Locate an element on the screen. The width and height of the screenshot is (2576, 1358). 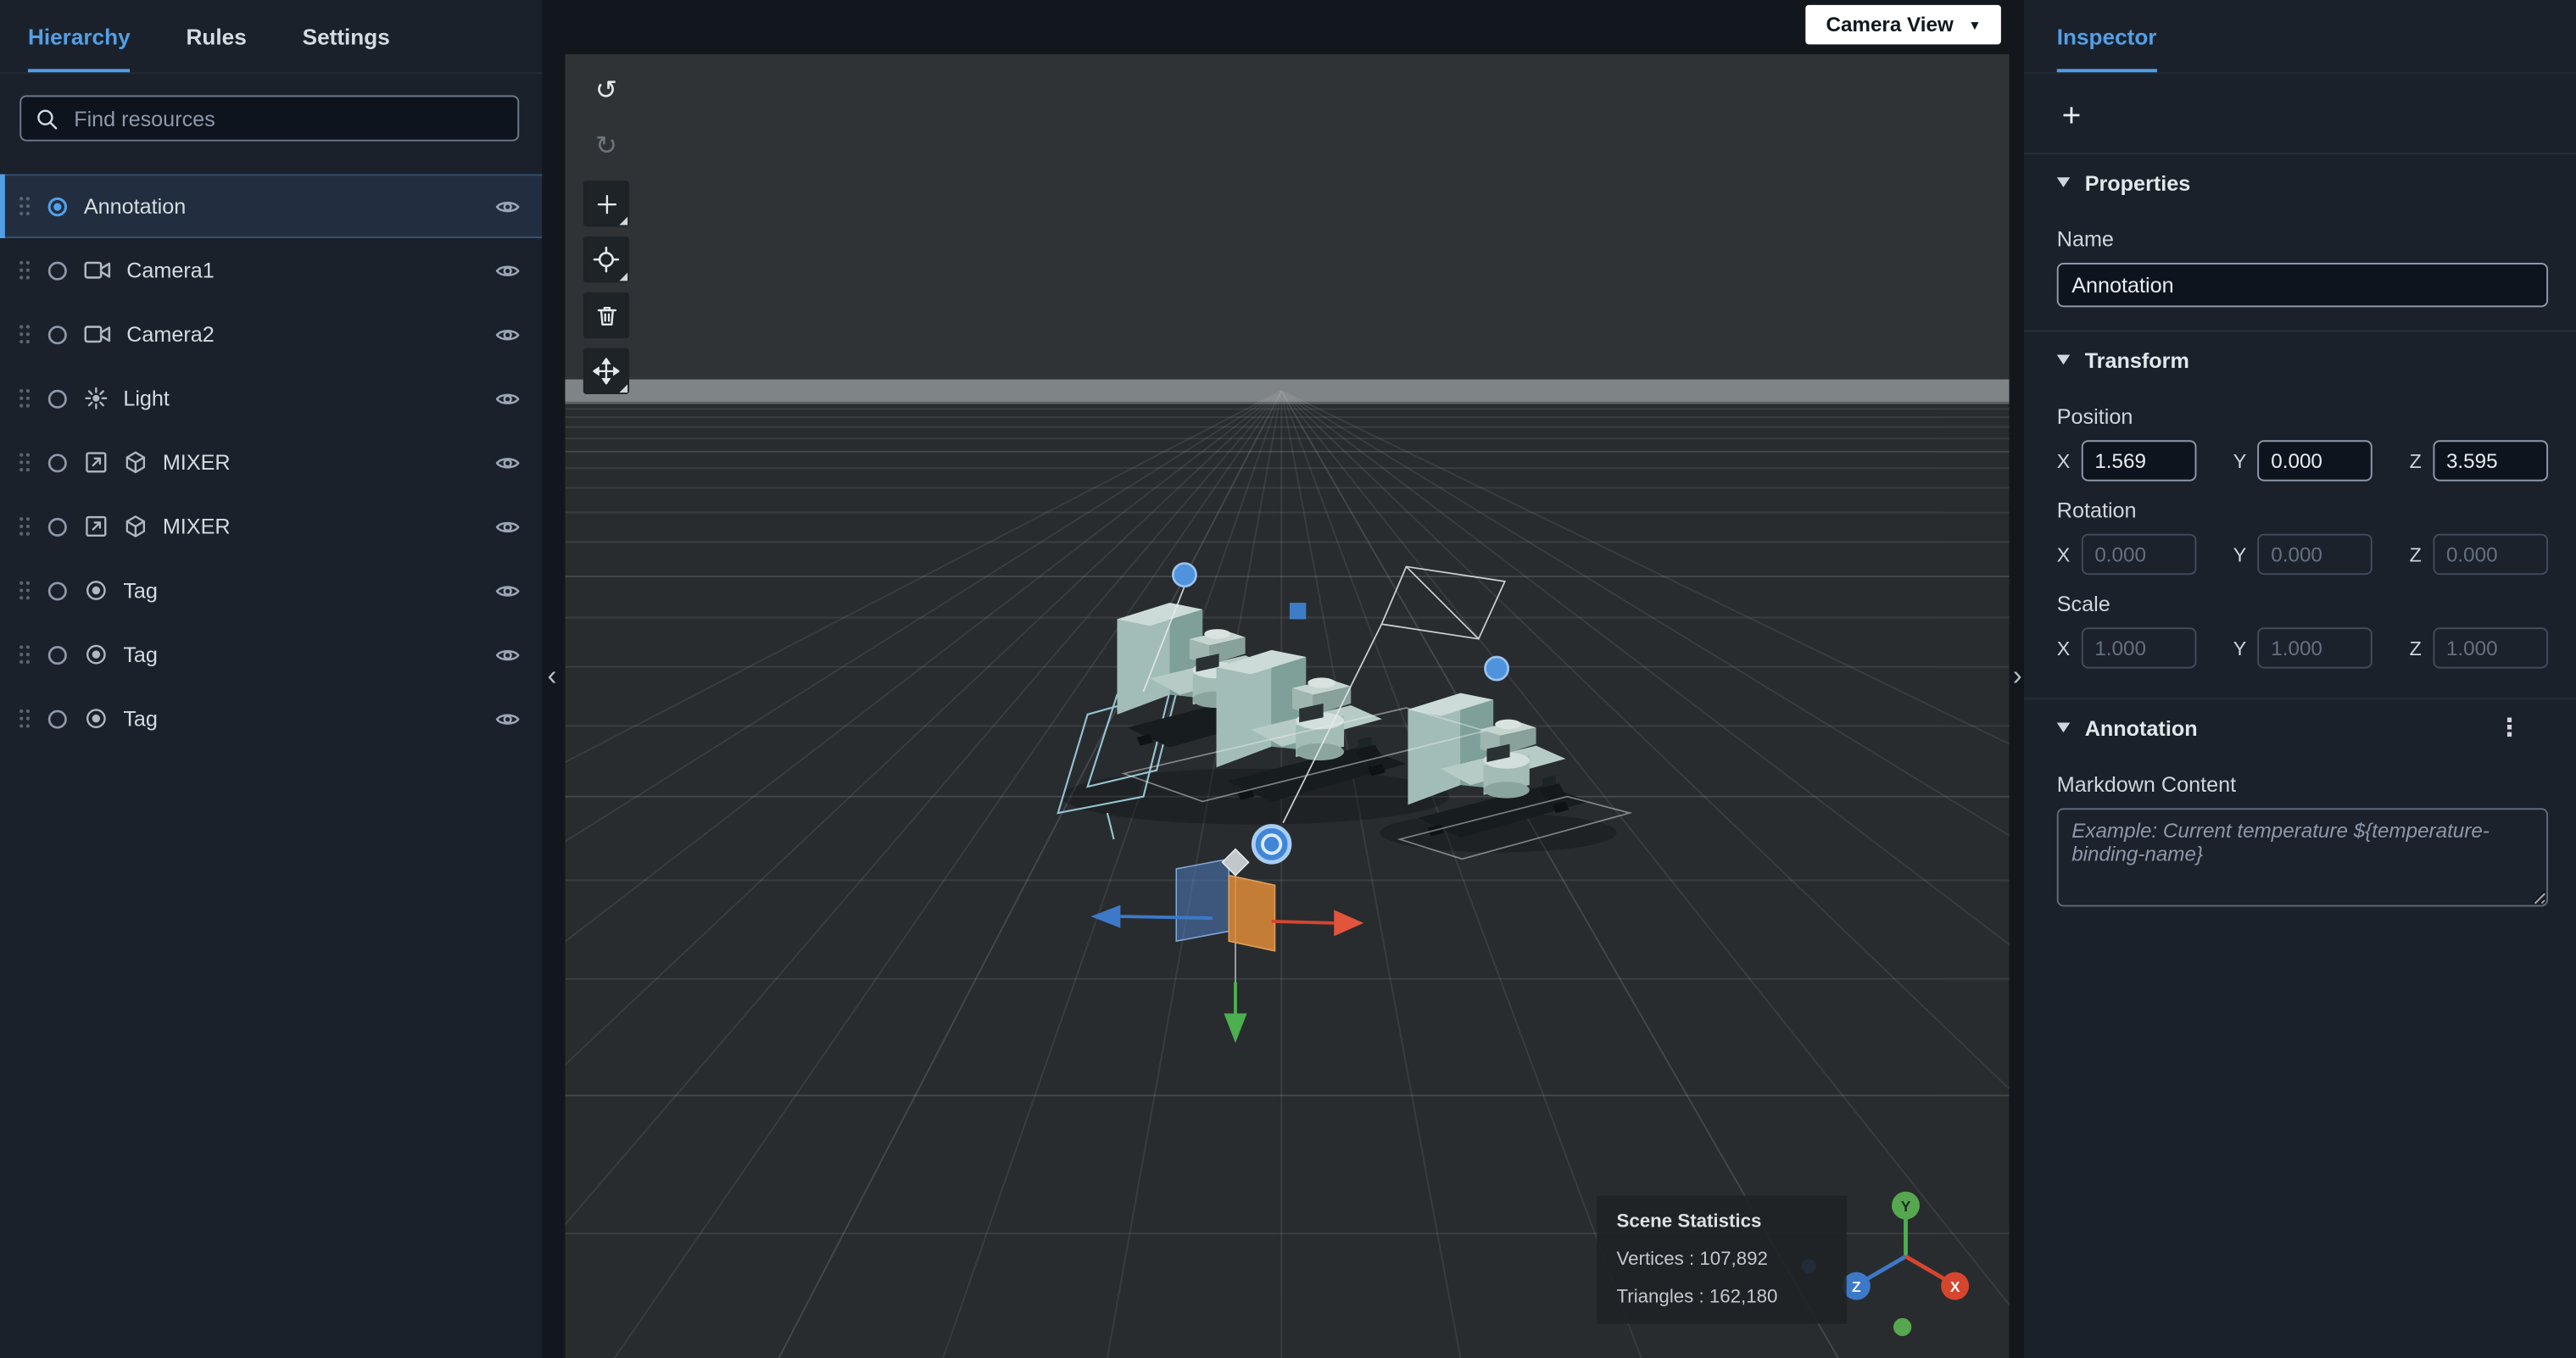
section-transform-header: Transform is located at coordinates (2300, 358).